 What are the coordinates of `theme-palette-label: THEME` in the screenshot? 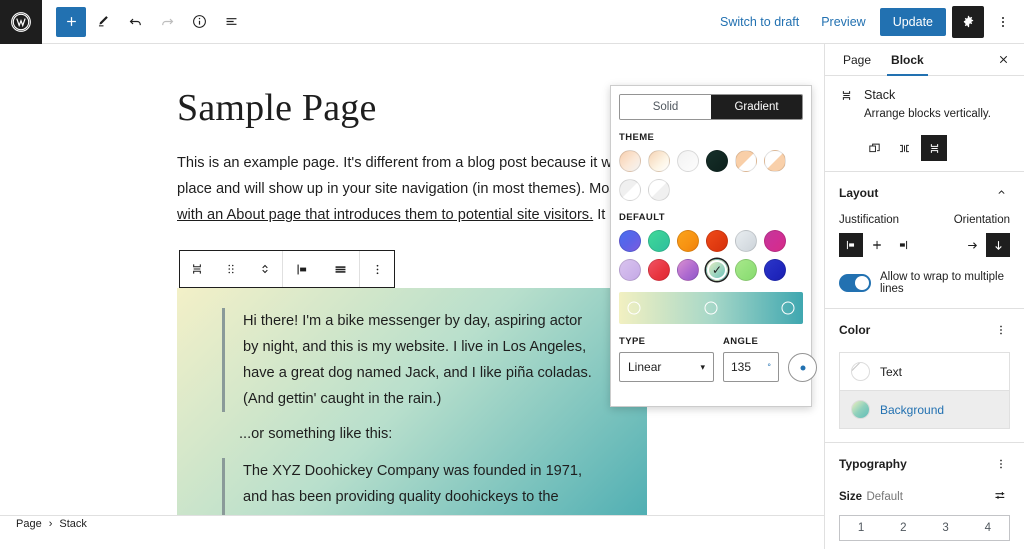 It's located at (637, 137).